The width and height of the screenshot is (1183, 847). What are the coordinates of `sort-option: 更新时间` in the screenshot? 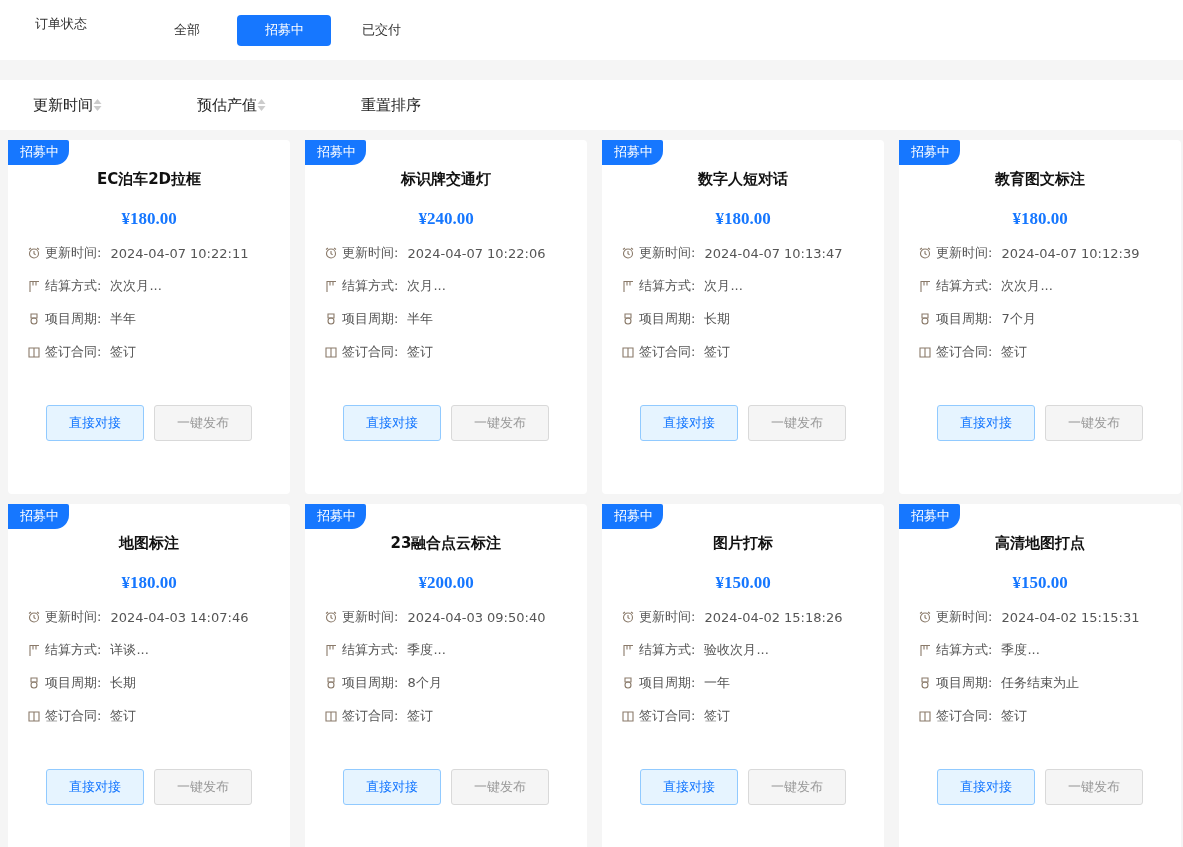 It's located at (115, 105).